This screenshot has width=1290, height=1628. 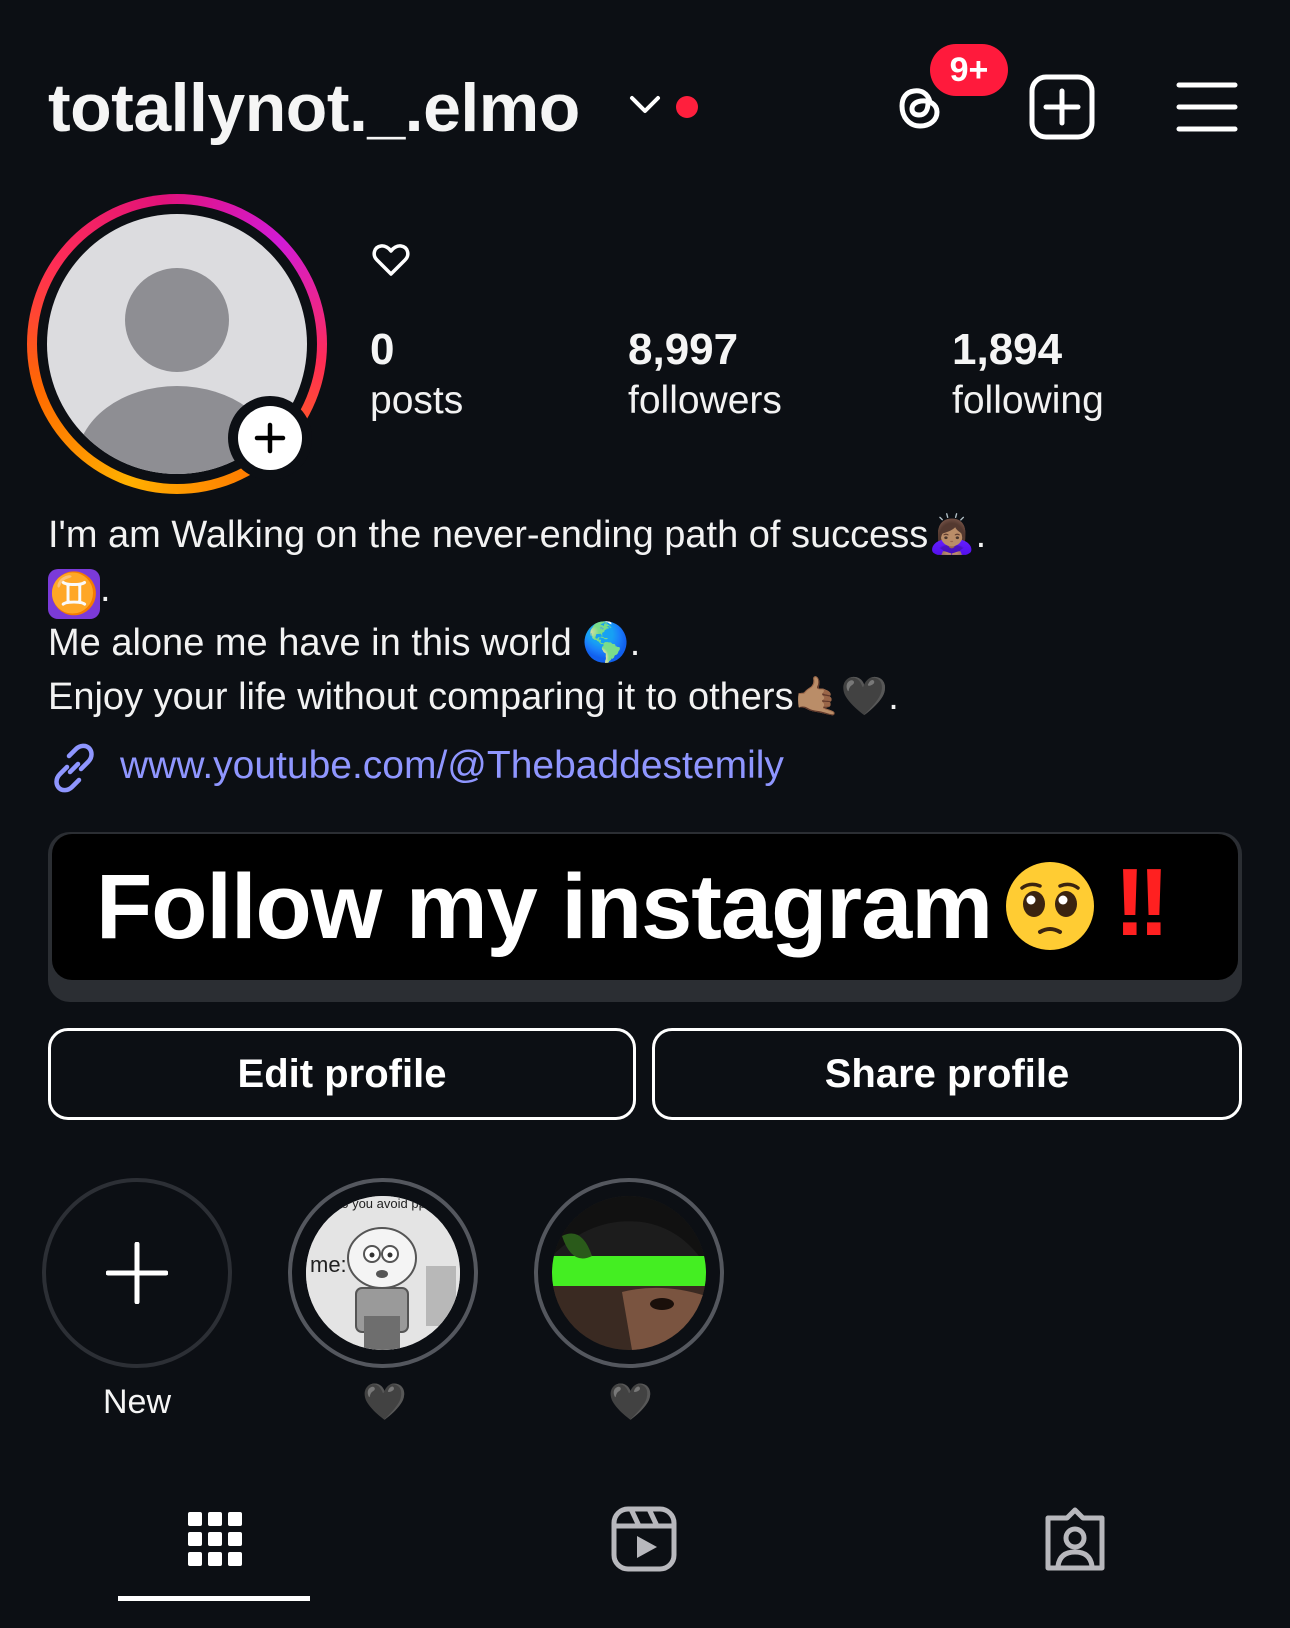 I want to click on banner-exclamation: !!, so click(x=1142, y=902).